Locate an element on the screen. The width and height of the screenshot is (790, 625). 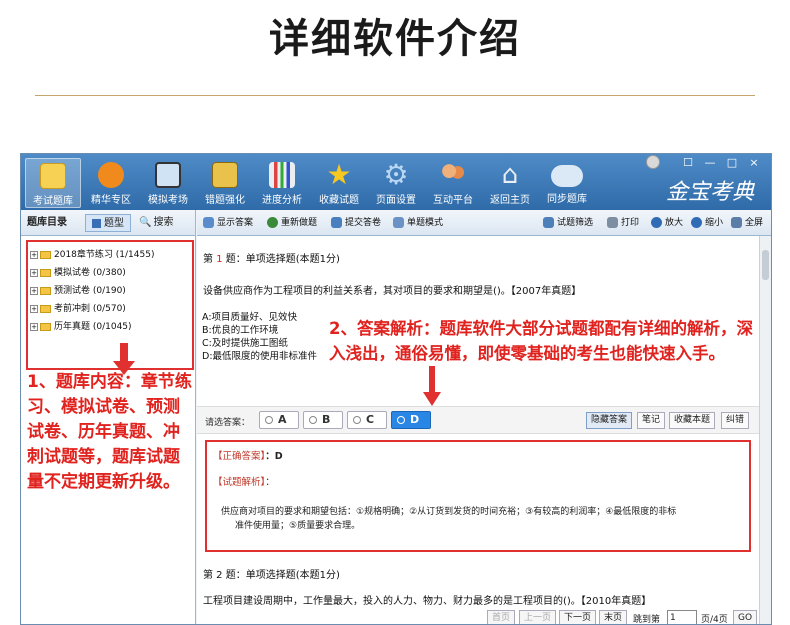
toolbar-item-question-bank: 考试题库 is located at coordinates (53, 183).